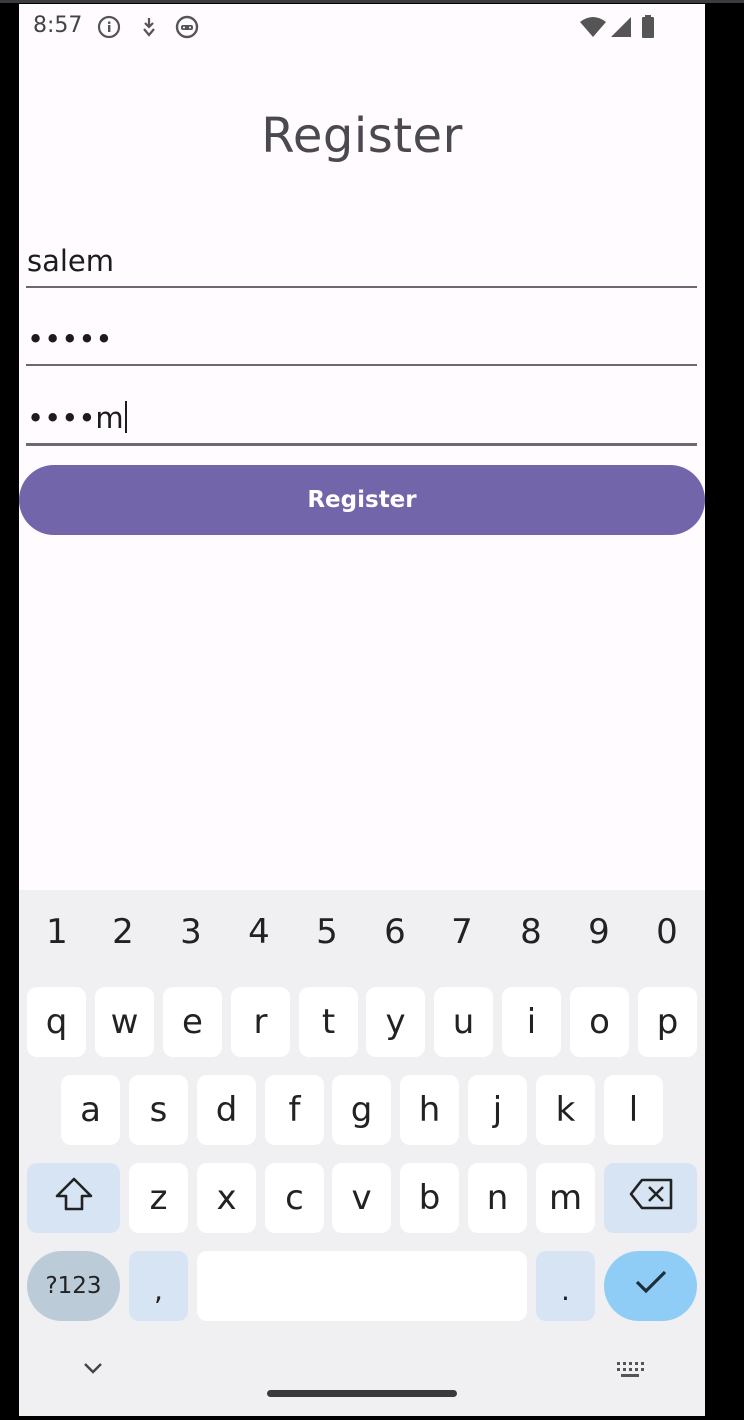 This screenshot has height=1420, width=744. I want to click on number-row: 1 2 3 4 5 6 7 8 9 0, so click(362, 937).